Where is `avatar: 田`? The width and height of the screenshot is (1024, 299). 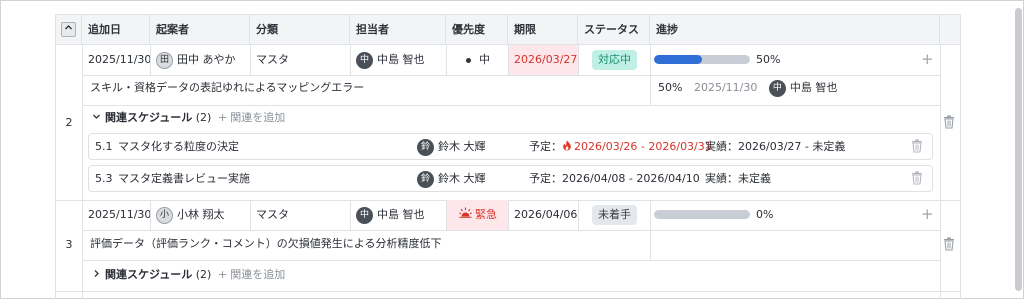 avatar: 田 is located at coordinates (164, 60).